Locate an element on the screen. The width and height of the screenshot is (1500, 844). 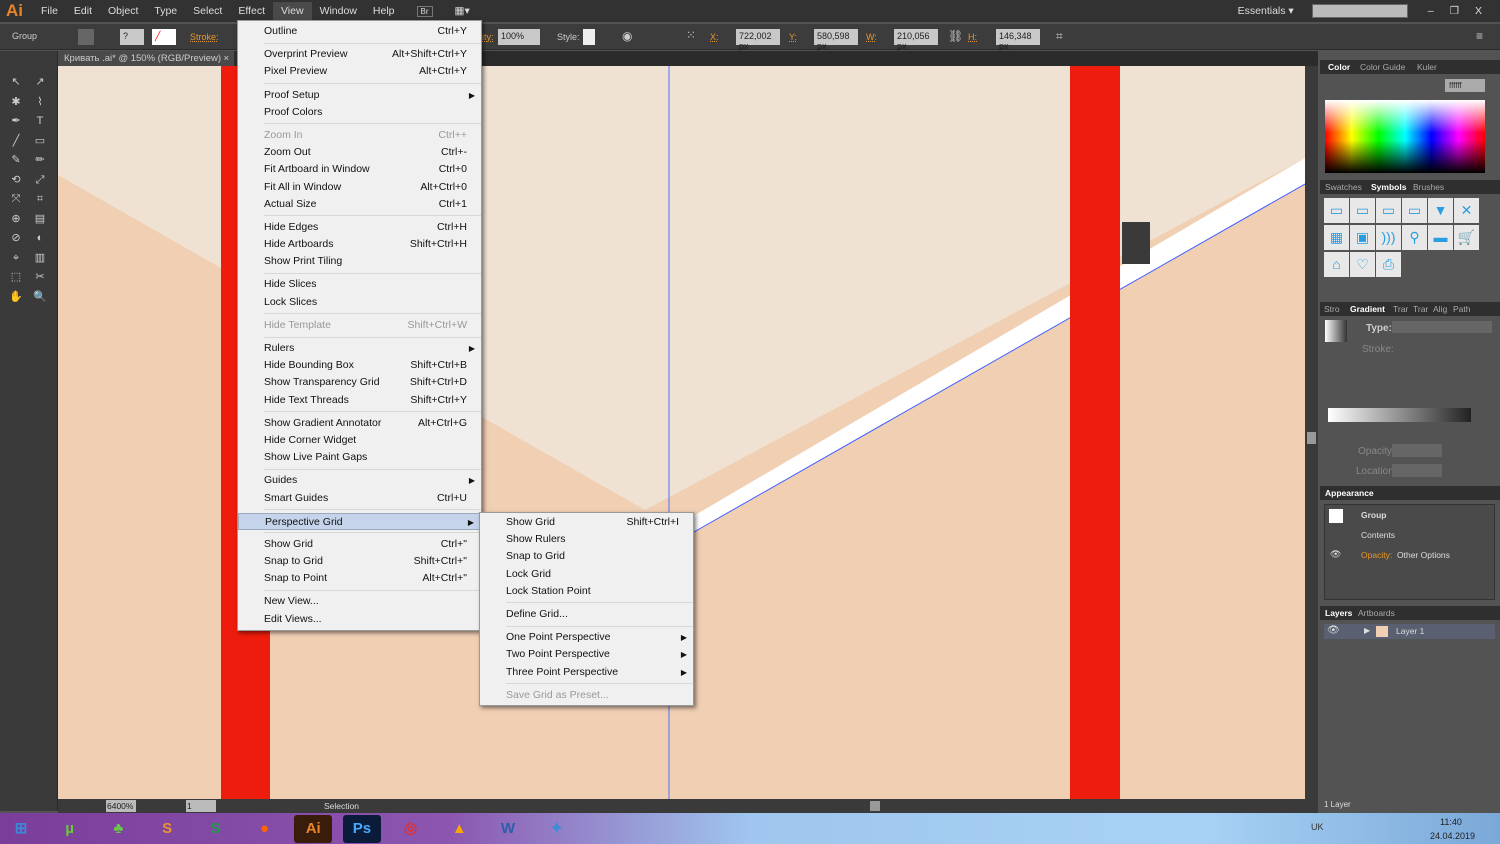
opacity-link: Opacity: is located at coordinates (1376, 555).